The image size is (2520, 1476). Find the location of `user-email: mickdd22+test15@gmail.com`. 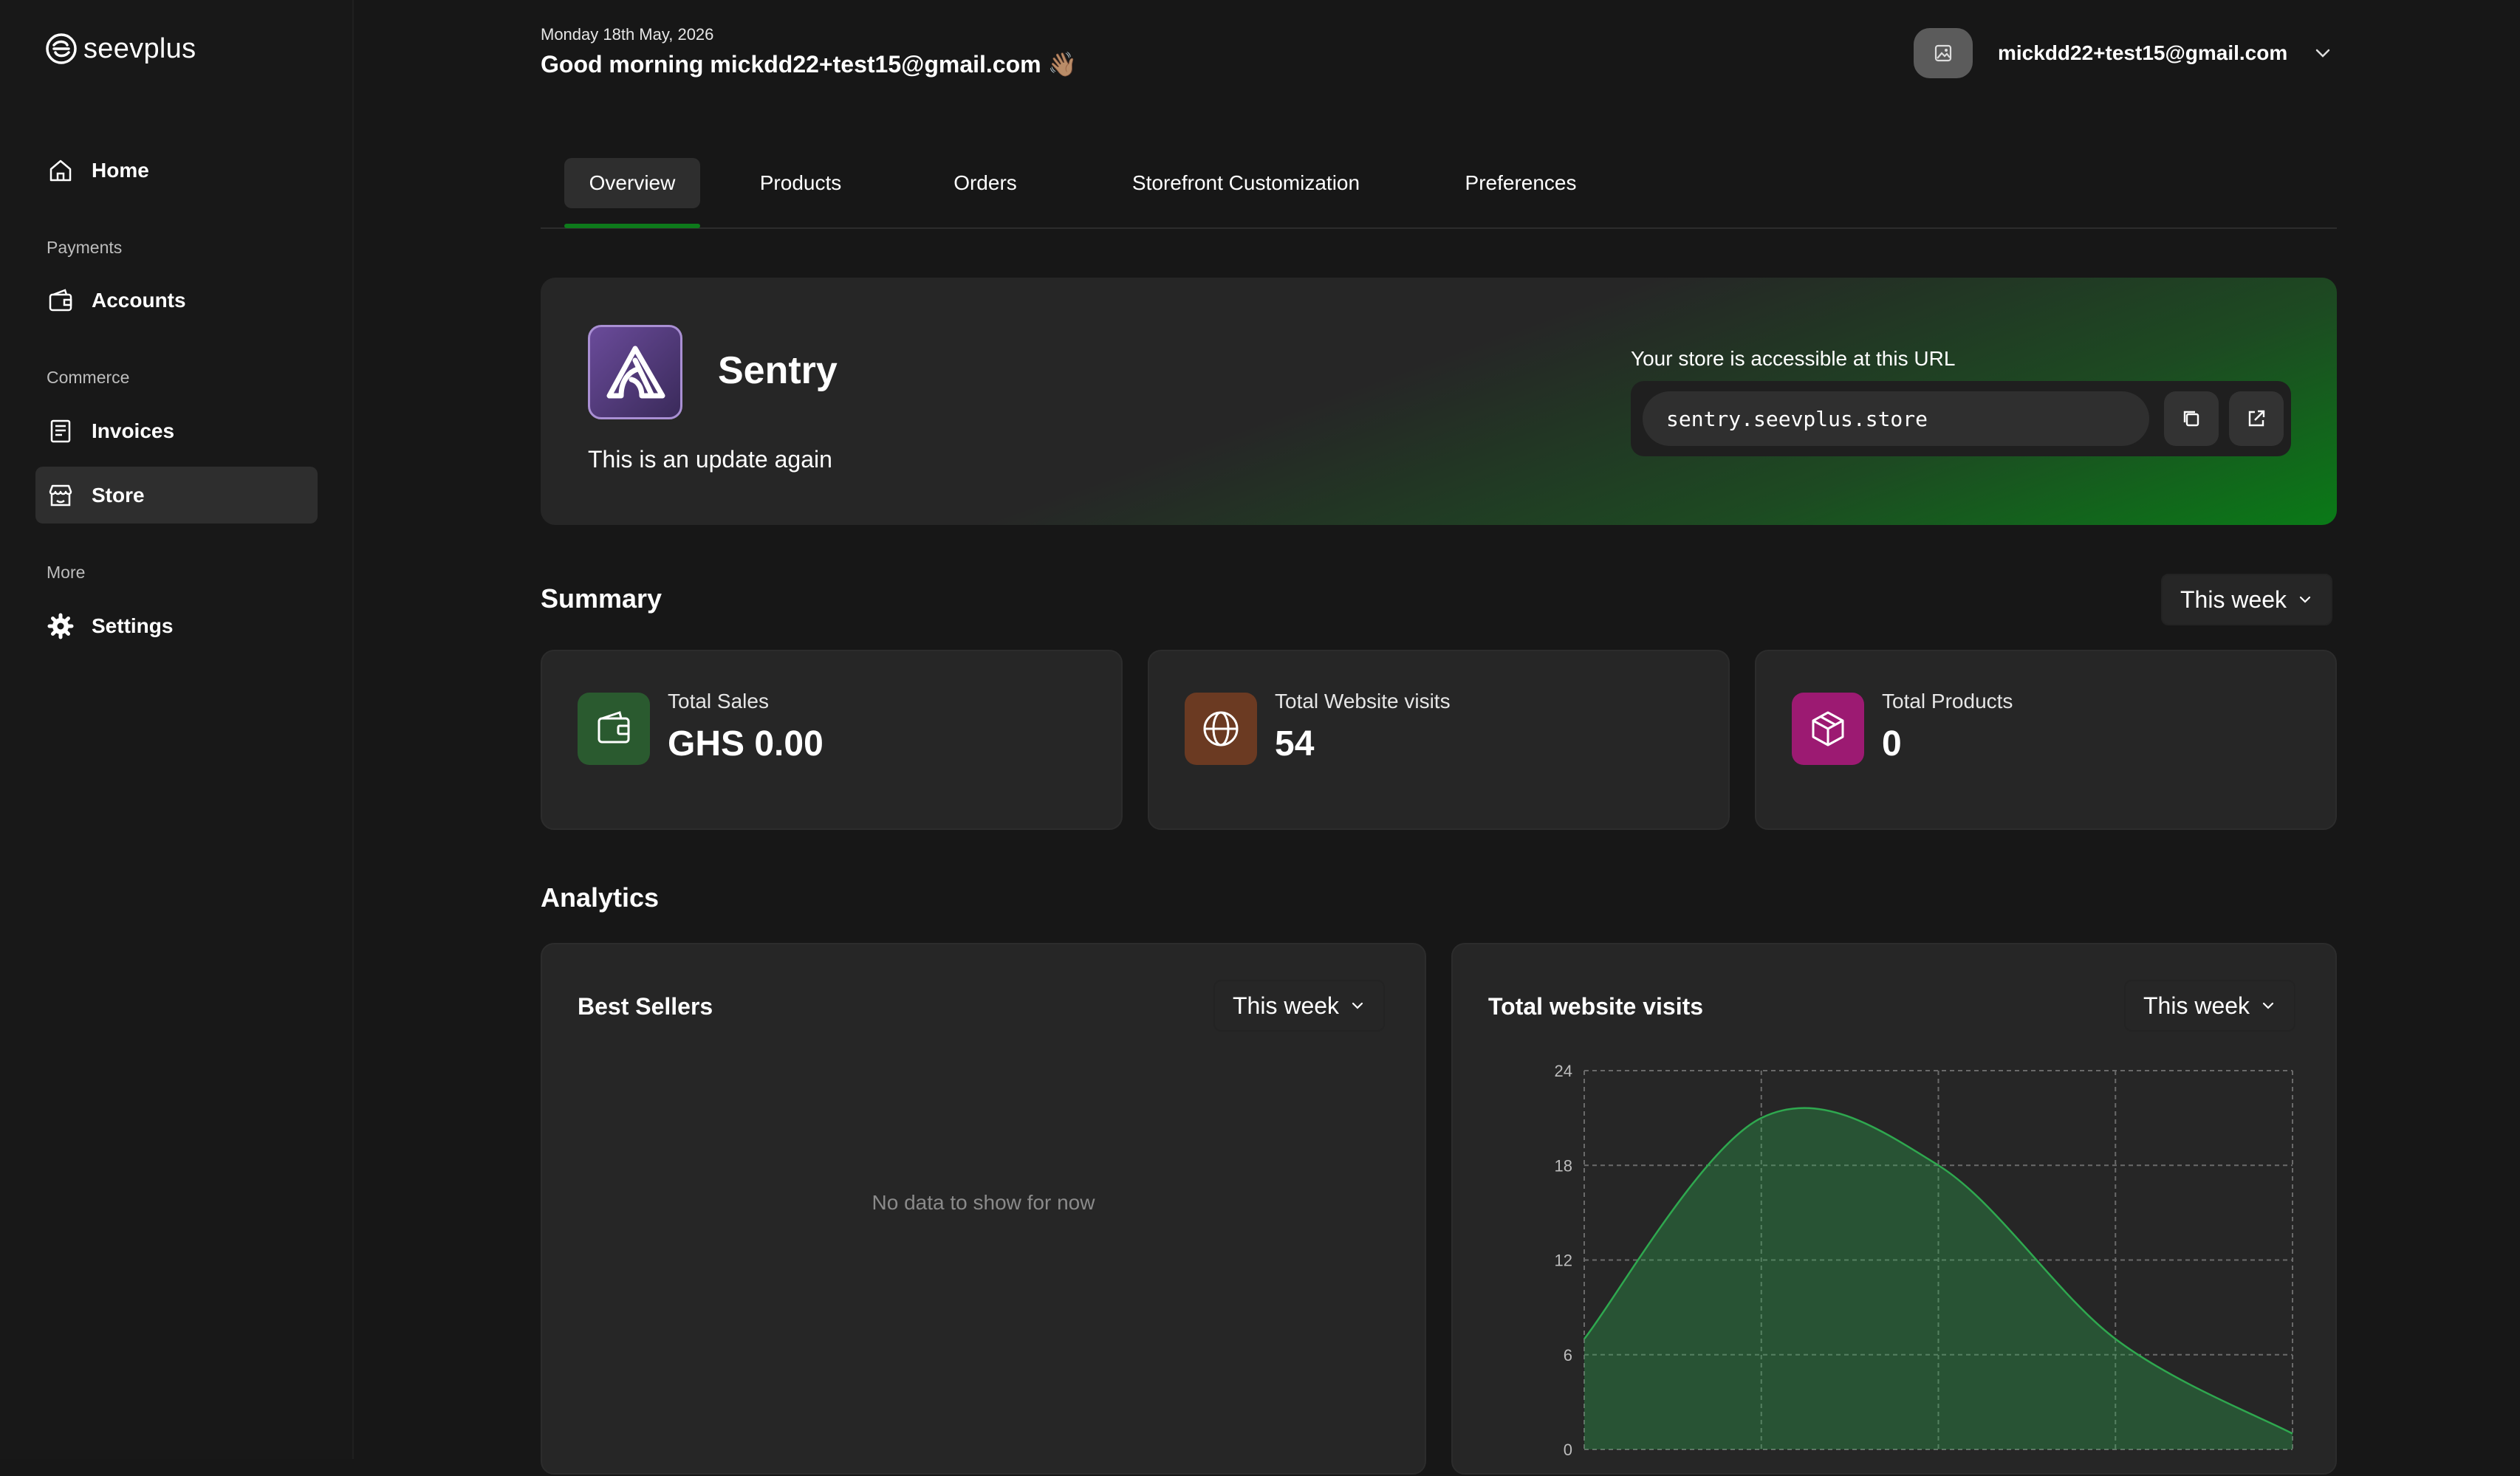

user-email: mickdd22+test15@gmail.com is located at coordinates (2142, 53).